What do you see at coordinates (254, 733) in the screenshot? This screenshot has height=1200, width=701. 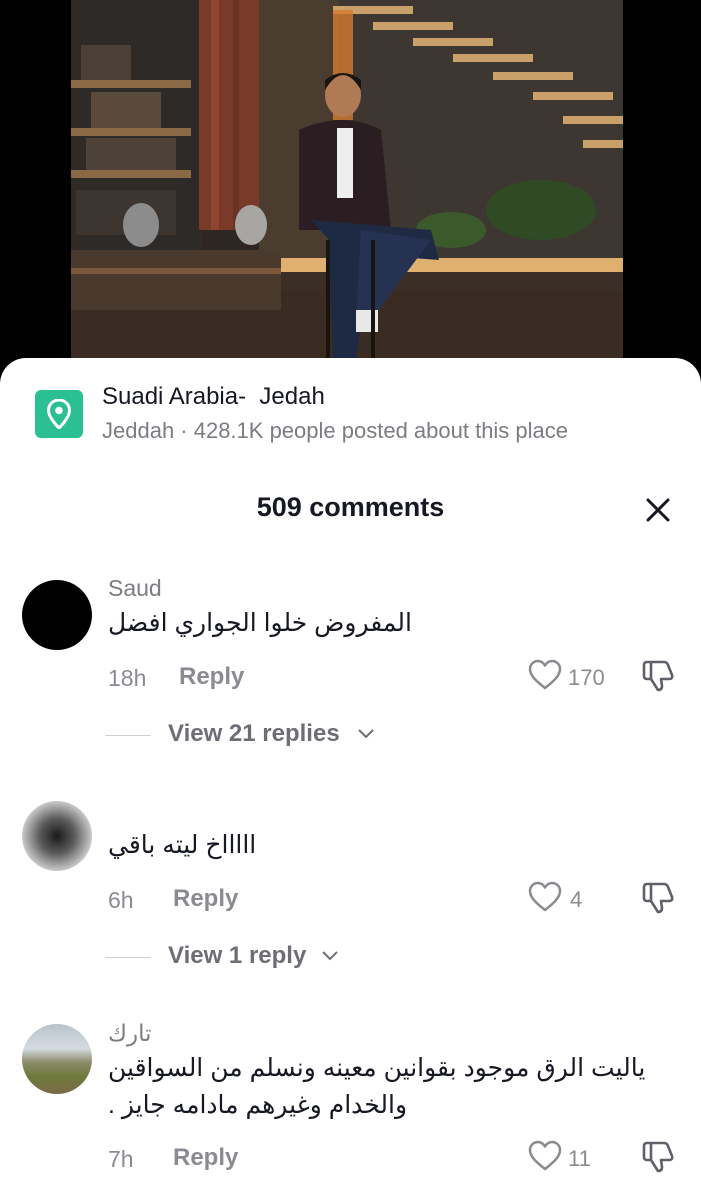 I see `view-replies-label: View 21 replies` at bounding box center [254, 733].